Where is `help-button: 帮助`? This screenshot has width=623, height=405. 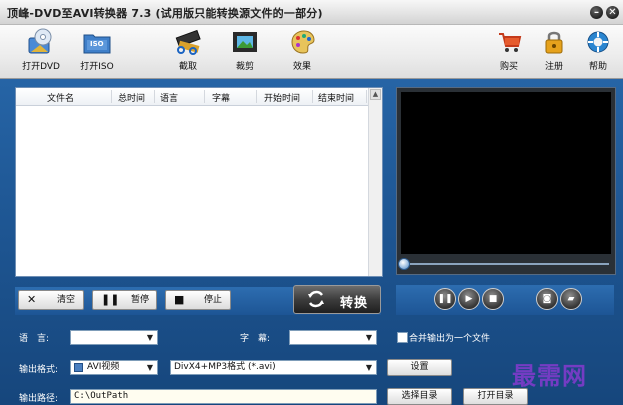 help-button: 帮助 is located at coordinates (598, 52).